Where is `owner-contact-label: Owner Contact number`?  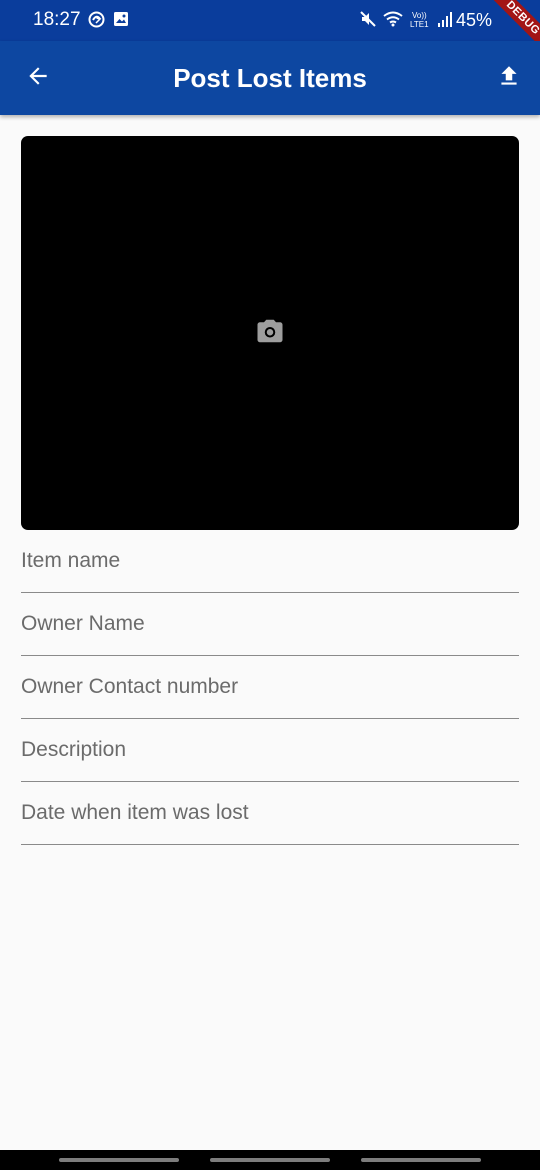
owner-contact-label: Owner Contact number is located at coordinates (130, 686).